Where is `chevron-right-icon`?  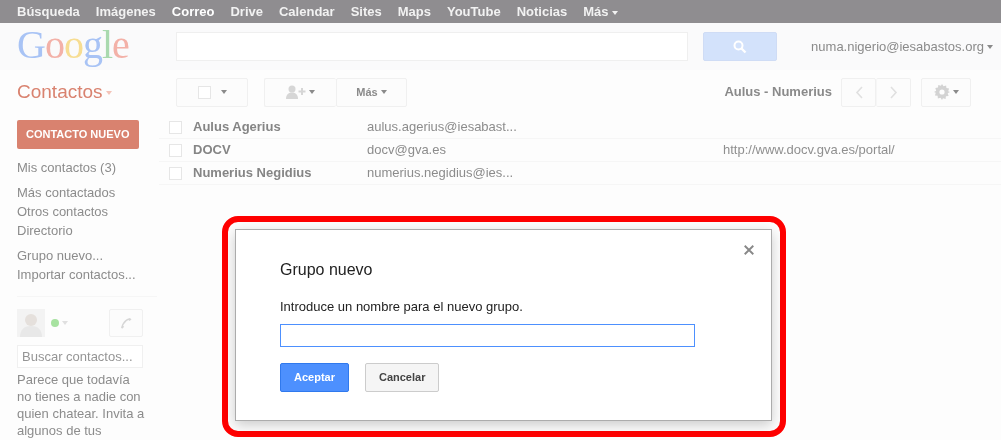 chevron-right-icon is located at coordinates (893, 92).